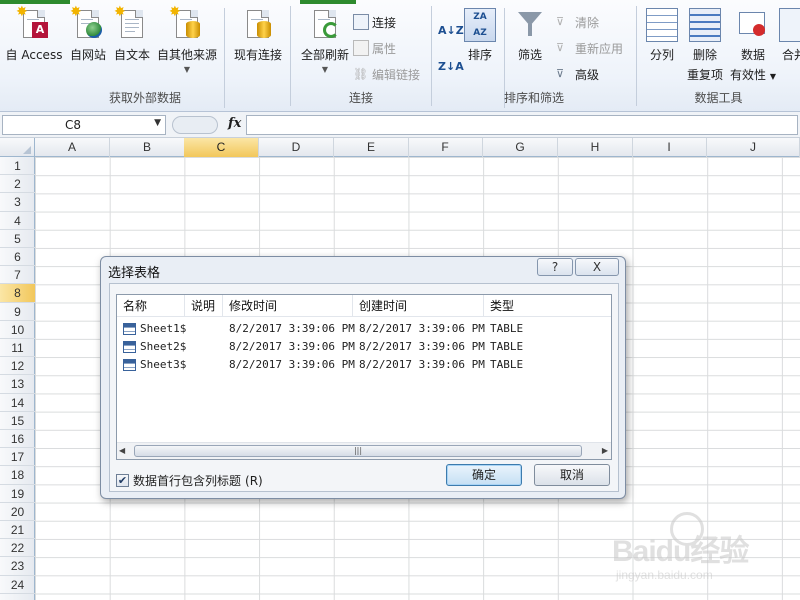 This screenshot has width=800, height=600. Describe the element at coordinates (360, 98) in the screenshot. I see `group-label-connections: 连接` at that location.